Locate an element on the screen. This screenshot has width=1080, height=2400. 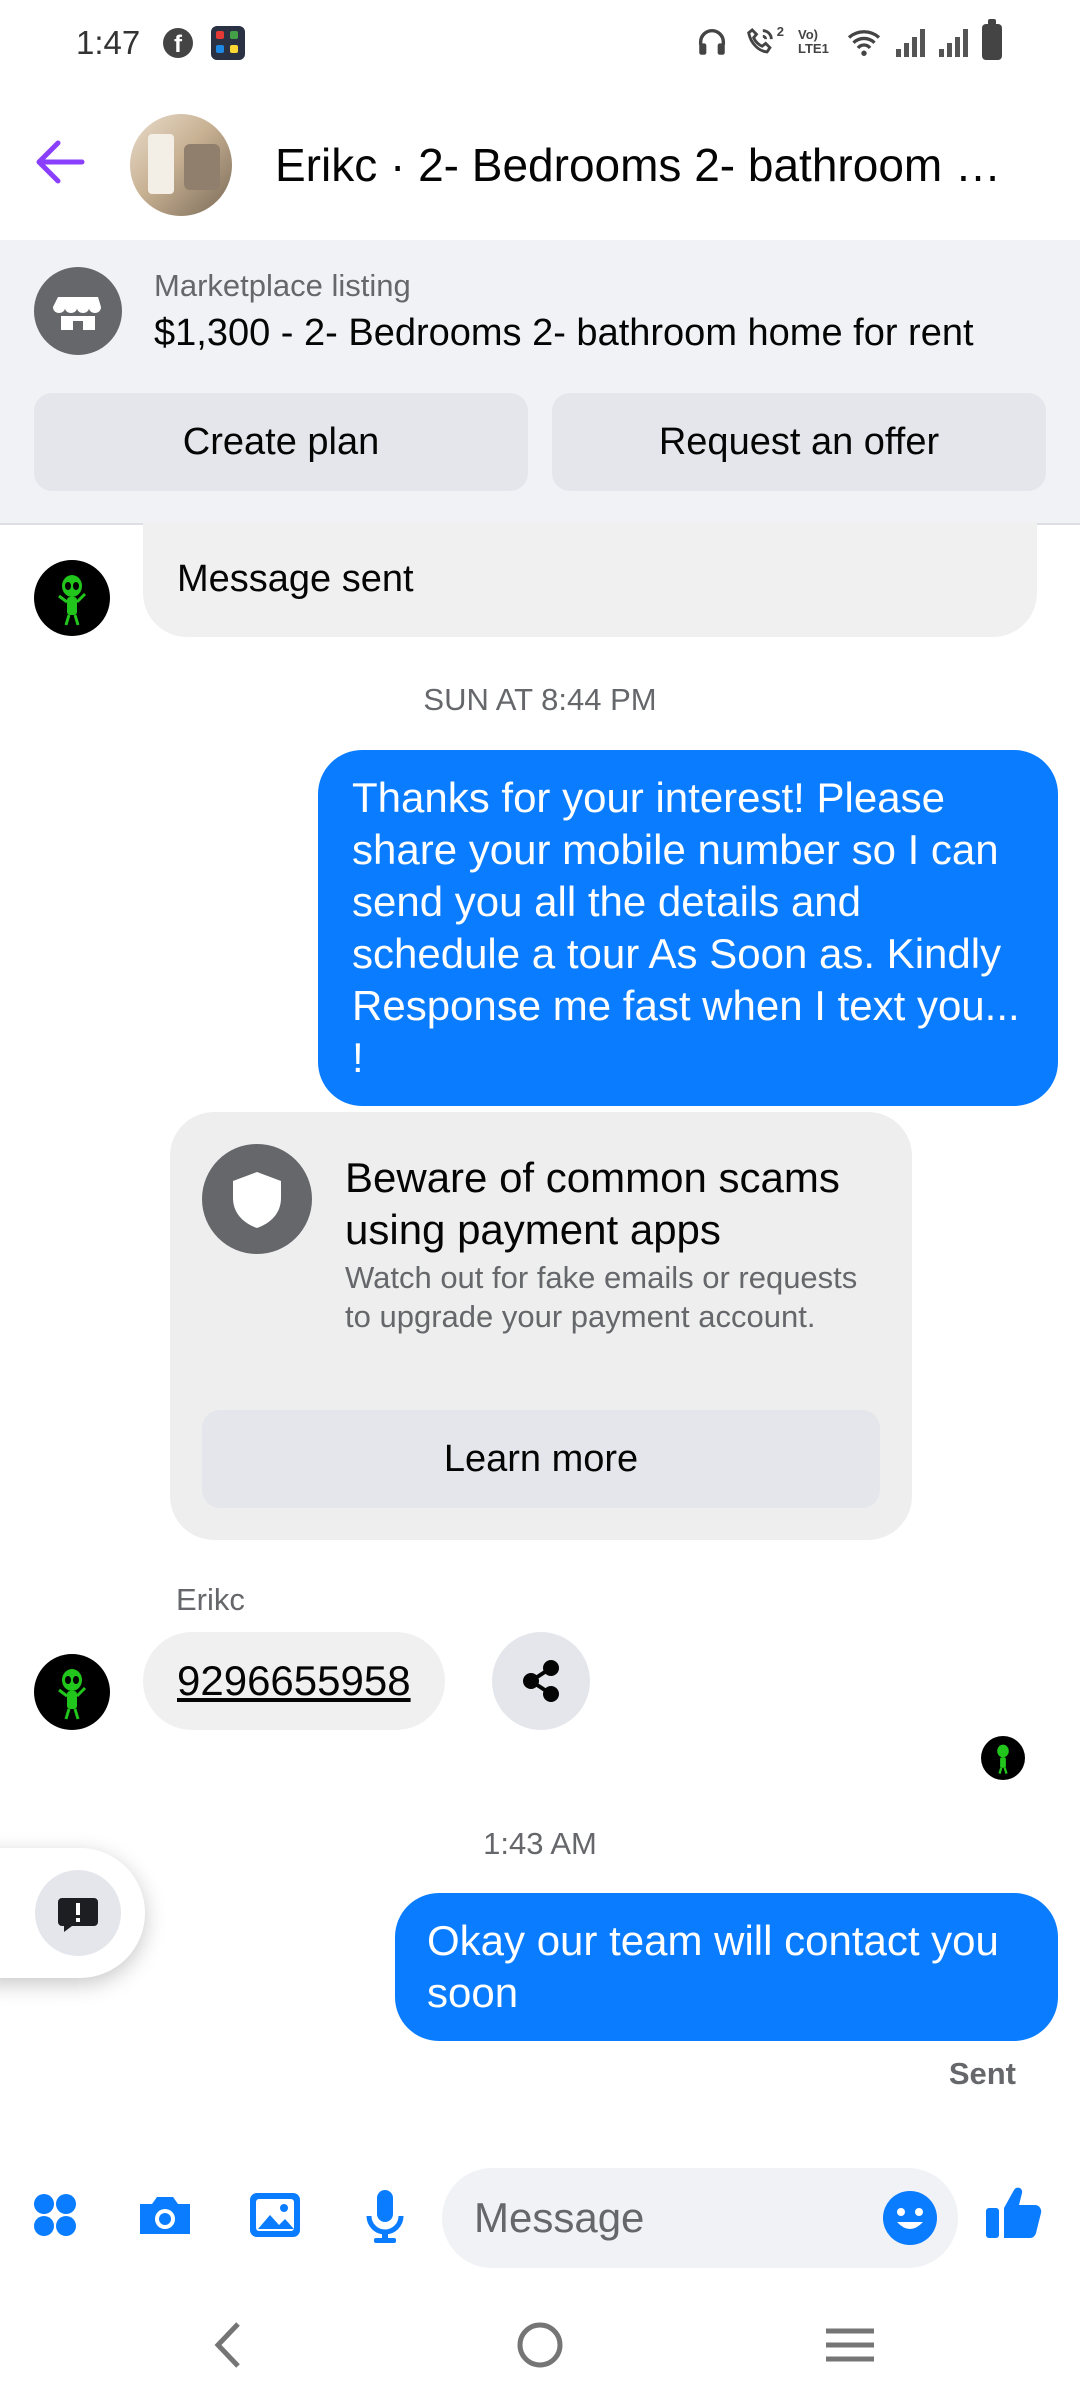
camera-icon is located at coordinates (165, 2215).